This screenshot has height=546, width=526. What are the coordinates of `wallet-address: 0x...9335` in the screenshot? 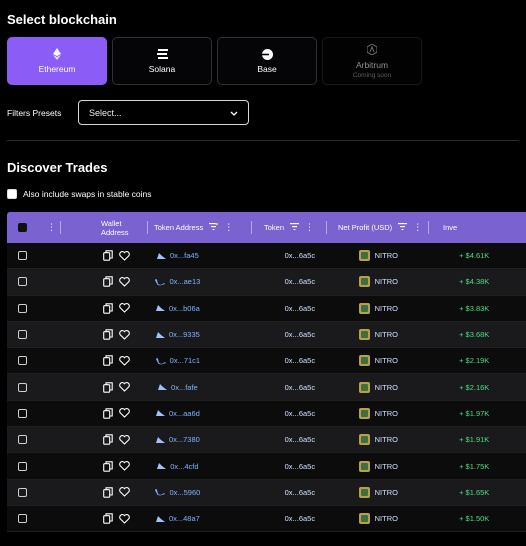 It's located at (184, 334).